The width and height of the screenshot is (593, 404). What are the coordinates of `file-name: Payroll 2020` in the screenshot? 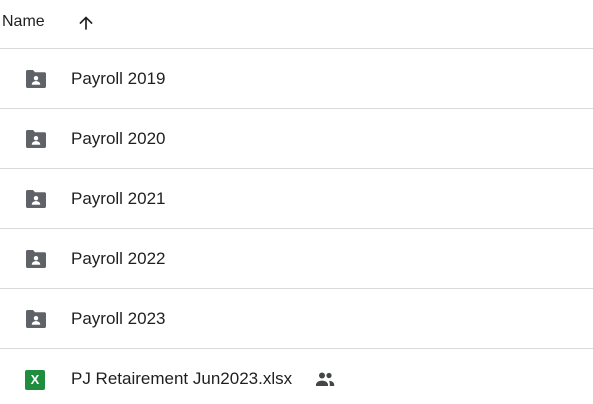 It's located at (118, 138).